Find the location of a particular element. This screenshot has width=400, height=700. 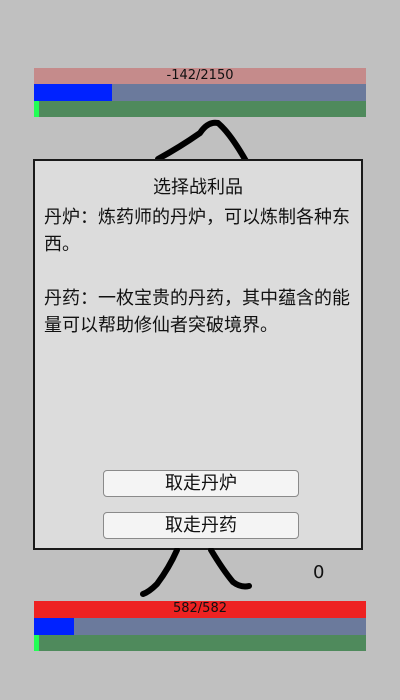

take-furnace-button: 取走丹炉 is located at coordinates (201, 483).